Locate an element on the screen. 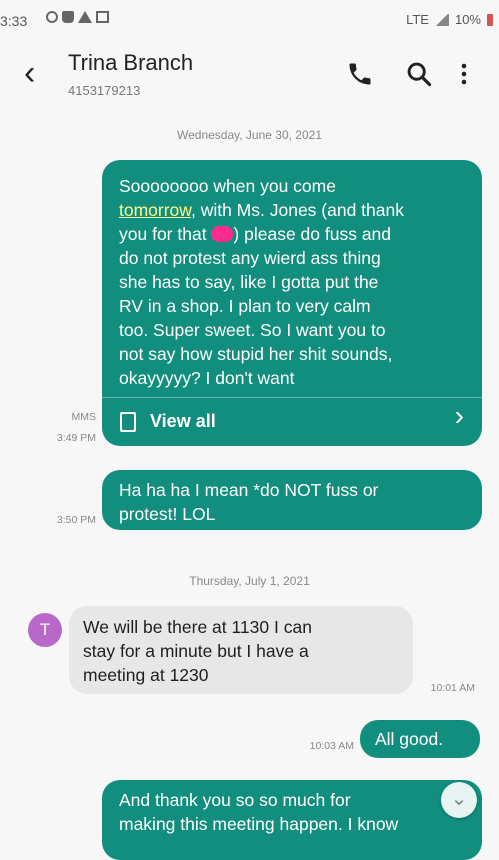  document-icon is located at coordinates (128, 422).